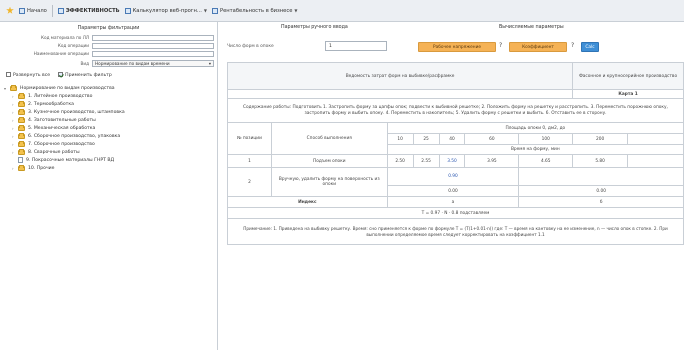 The width and height of the screenshot is (684, 350). Describe the element at coordinates (73, 45) in the screenshot. I see `operation-code-label: Код операции` at that location.